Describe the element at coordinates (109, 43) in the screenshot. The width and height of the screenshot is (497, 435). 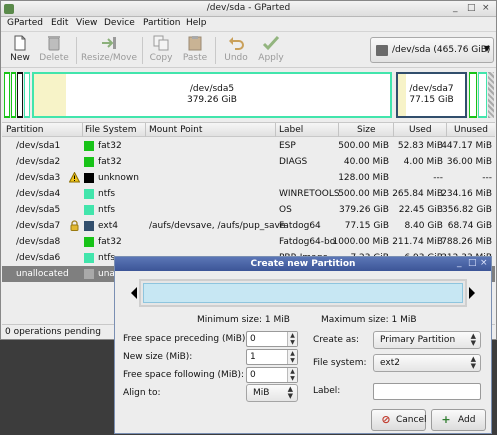
I see `resize-arrow-icon` at that location.